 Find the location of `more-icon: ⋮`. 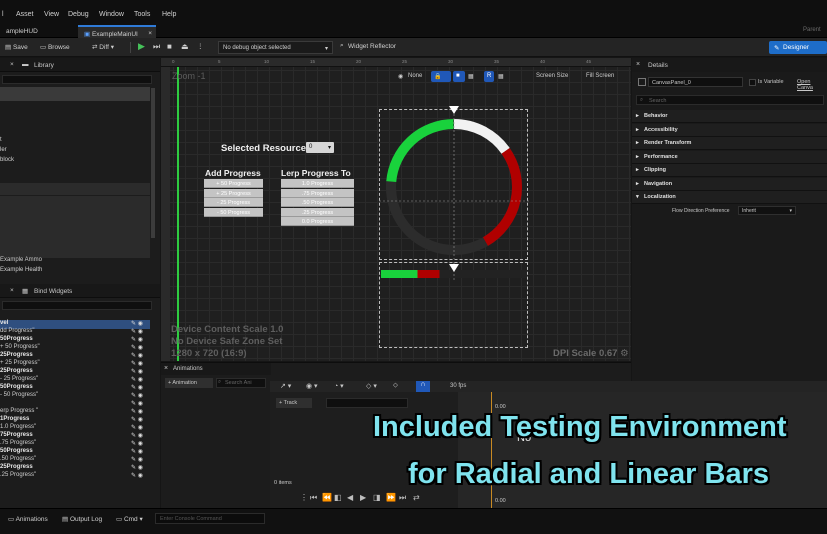

more-icon: ⋮ is located at coordinates (200, 46).